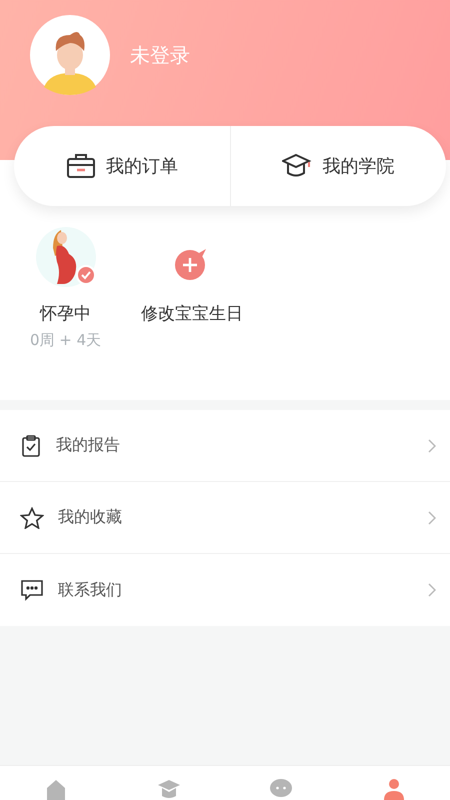 This screenshot has width=450, height=800. Describe the element at coordinates (56, 789) in the screenshot. I see `home-icon` at that location.